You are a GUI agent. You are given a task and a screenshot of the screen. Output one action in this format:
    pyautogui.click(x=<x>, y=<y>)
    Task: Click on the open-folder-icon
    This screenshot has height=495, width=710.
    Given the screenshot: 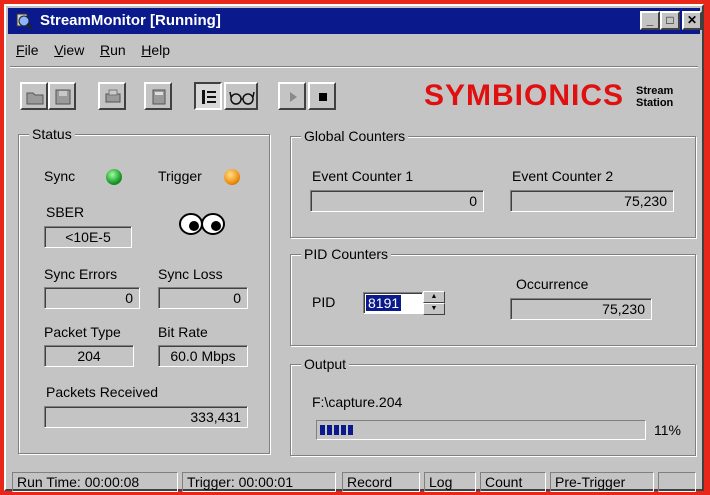 What is the action you would take?
    pyautogui.click(x=35, y=98)
    